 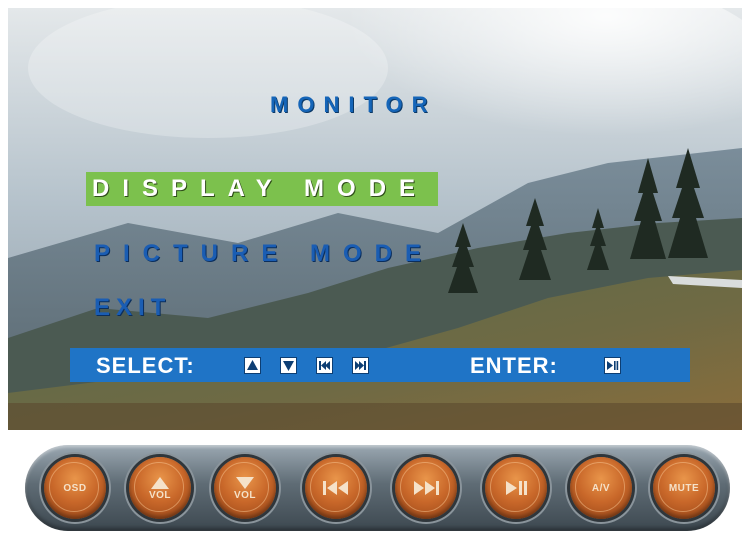 I want to click on av-button: A/V, so click(x=601, y=488).